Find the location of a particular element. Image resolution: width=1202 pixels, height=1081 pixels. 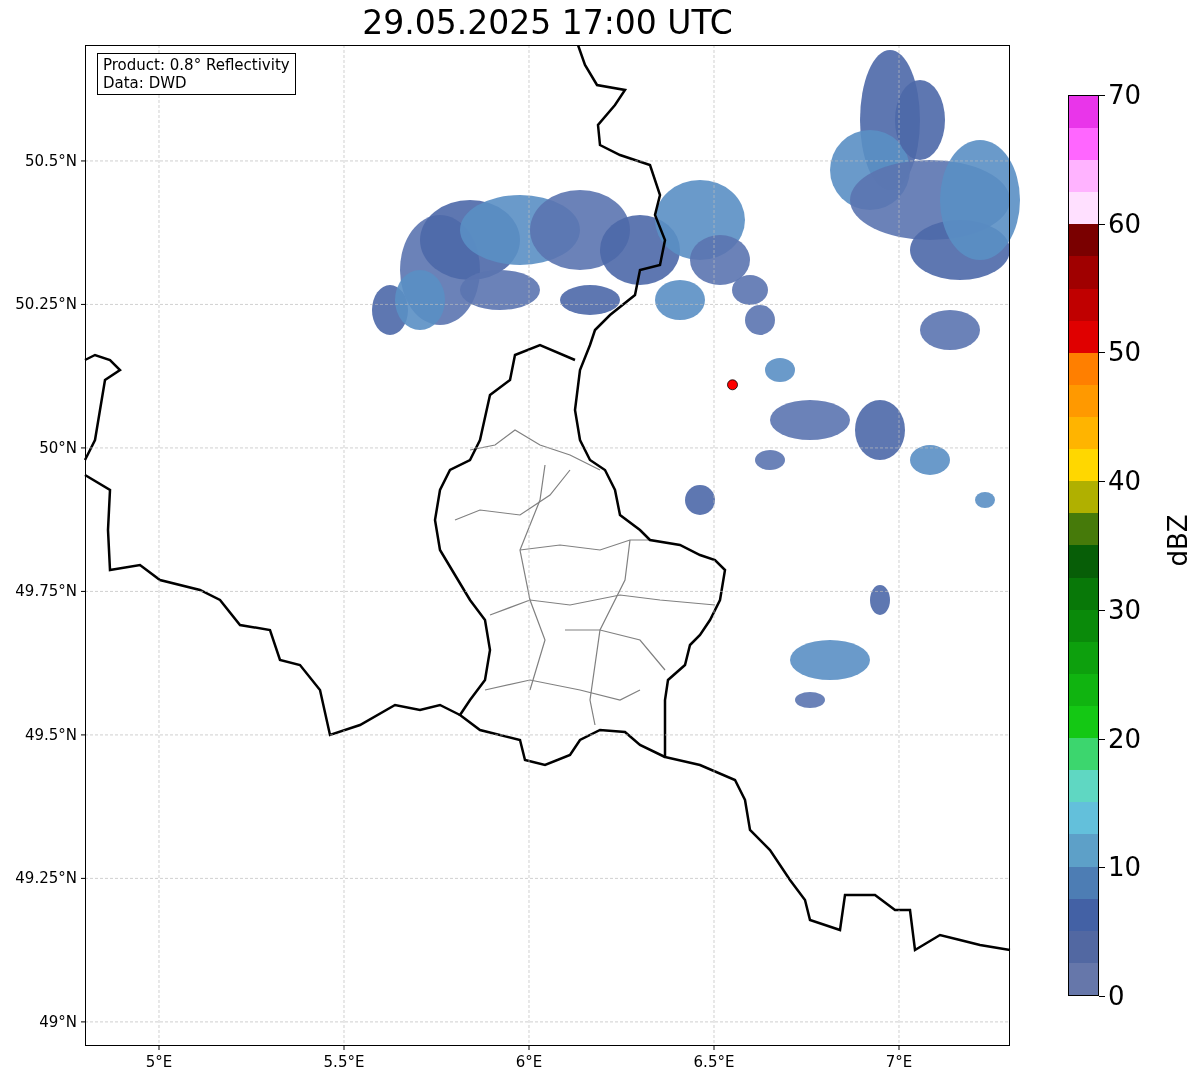

colorbar-tick-label: 30 is located at coordinates (1125, 609).